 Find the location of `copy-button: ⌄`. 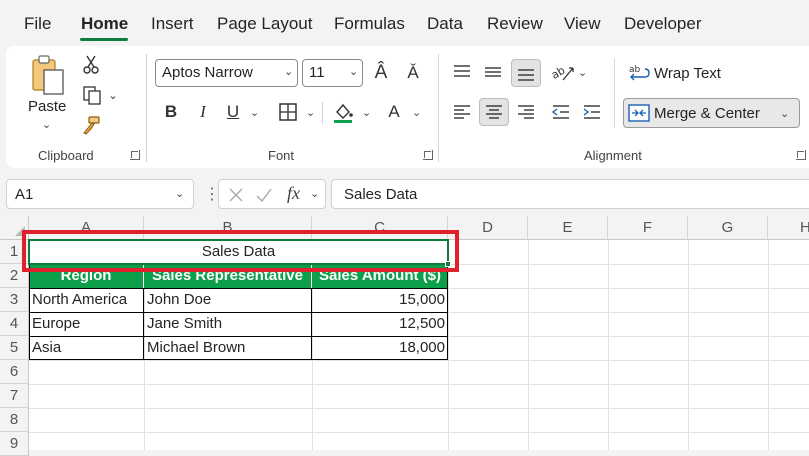

copy-button: ⌄ is located at coordinates (100, 95).